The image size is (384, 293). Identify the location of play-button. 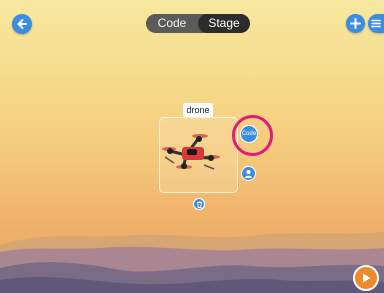
(366, 278).